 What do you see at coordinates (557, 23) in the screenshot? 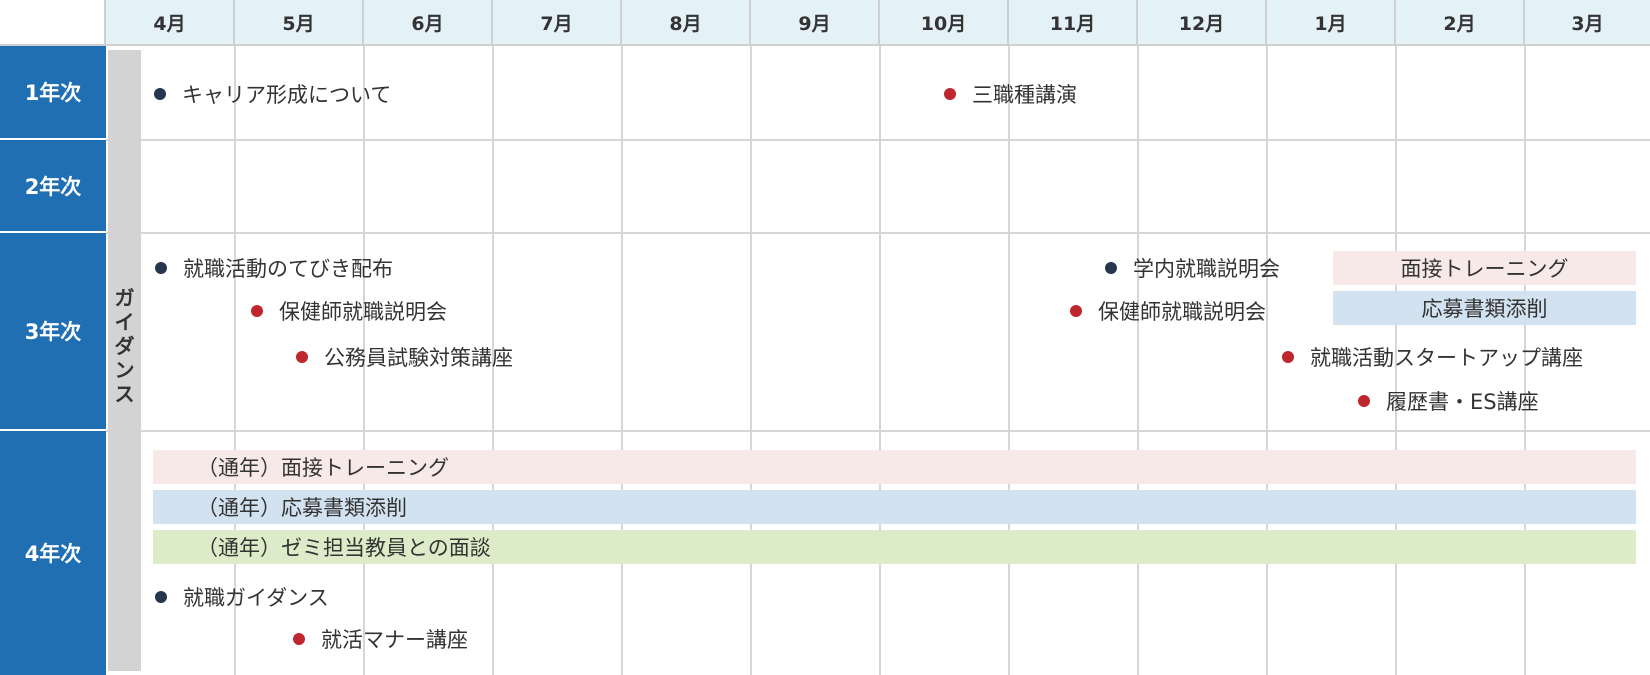
I see `month-header-jul: 7月` at bounding box center [557, 23].